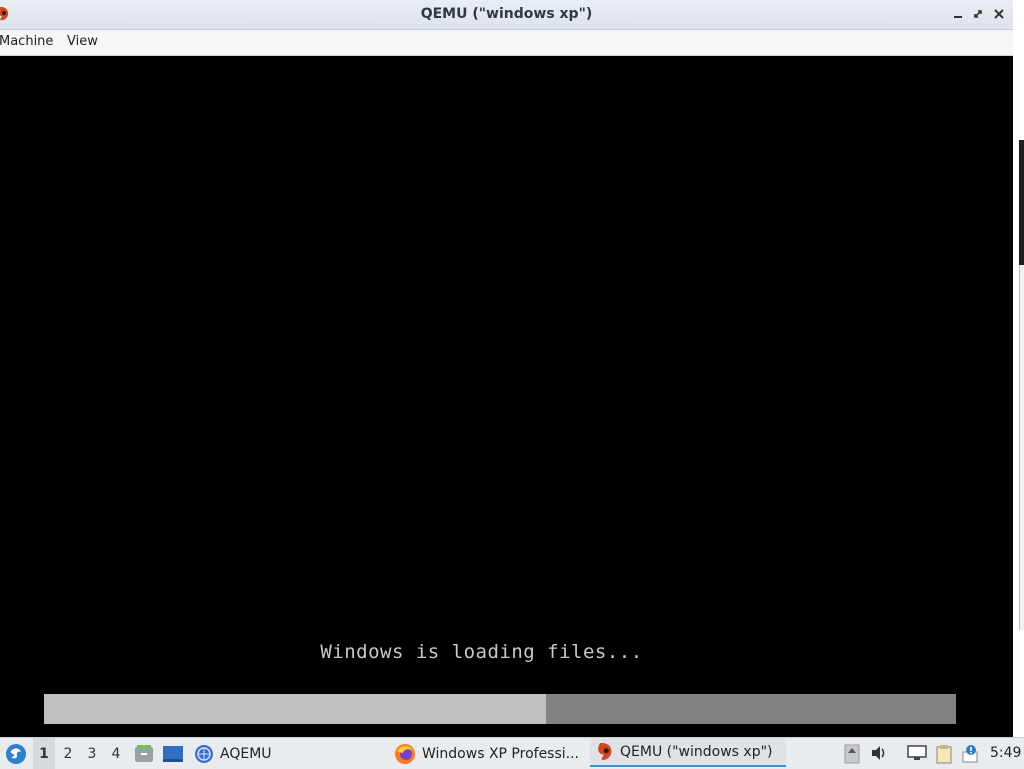 The width and height of the screenshot is (1024, 769). I want to click on menu-machine: Machine, so click(26, 41).